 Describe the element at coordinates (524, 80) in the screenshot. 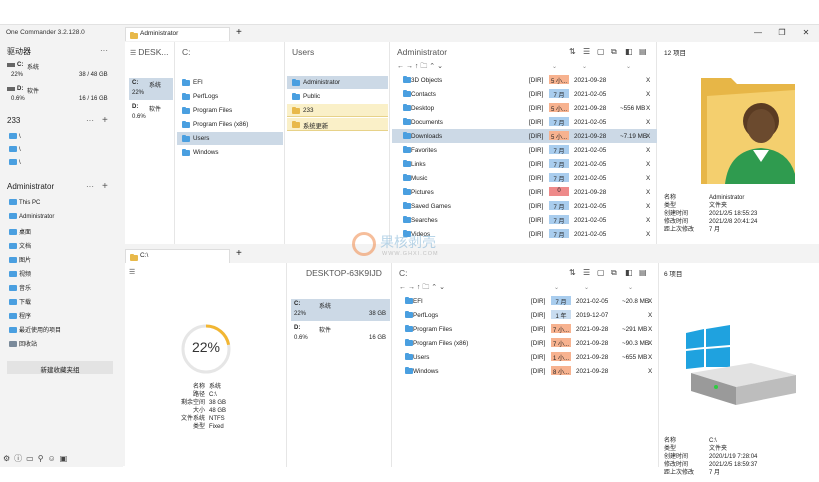

I see `file-row: 3D Objects [DIR] 5 小... 2021-09-28 X` at that location.